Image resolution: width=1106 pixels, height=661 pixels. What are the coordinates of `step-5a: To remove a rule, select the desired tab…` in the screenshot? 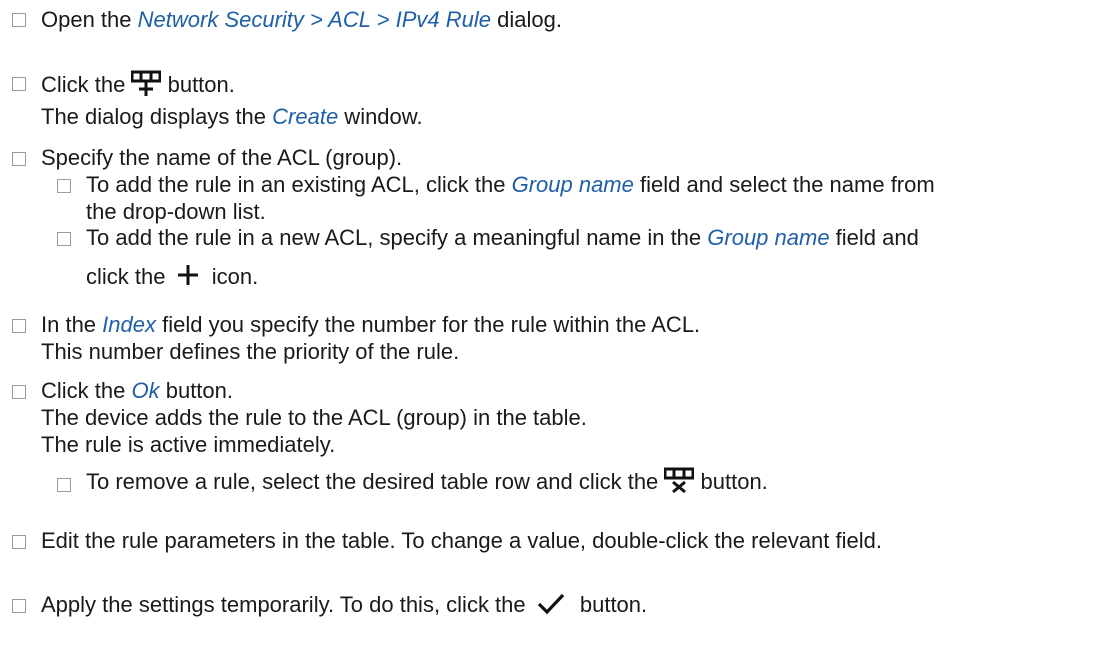 It's located at (427, 483).